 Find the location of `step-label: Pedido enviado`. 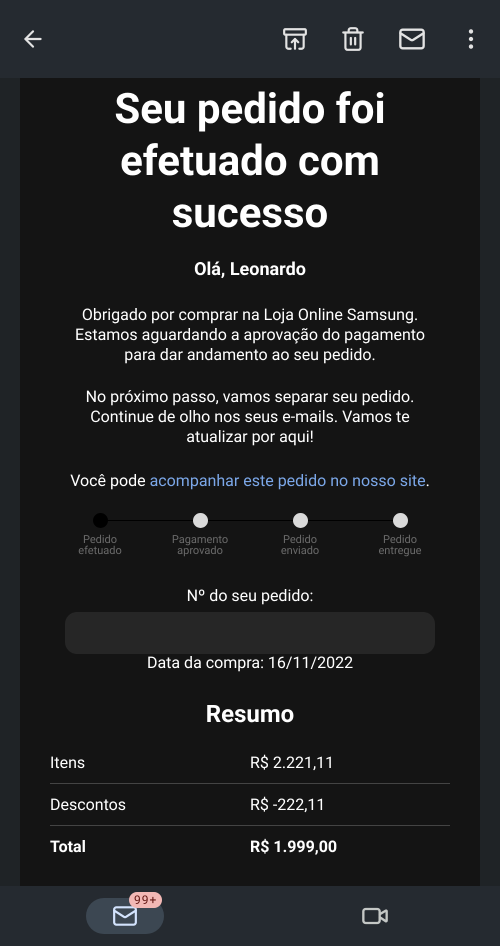

step-label: Pedido enviado is located at coordinates (300, 545).